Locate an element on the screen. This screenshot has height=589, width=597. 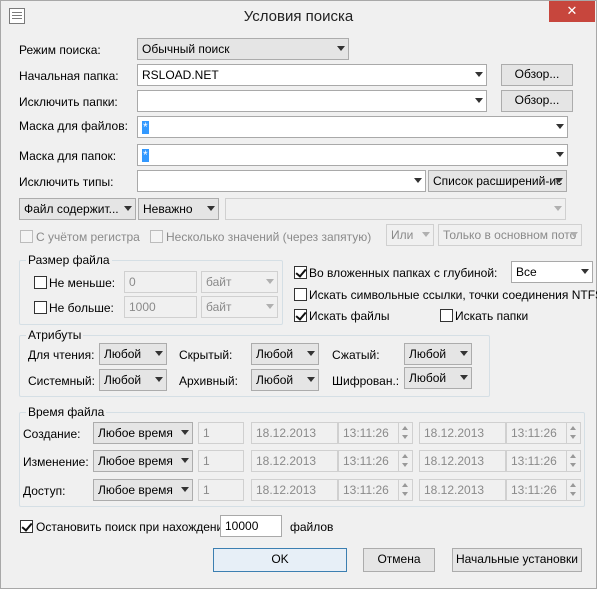
created-date-from: 18.12.2013 is located at coordinates (294, 433).